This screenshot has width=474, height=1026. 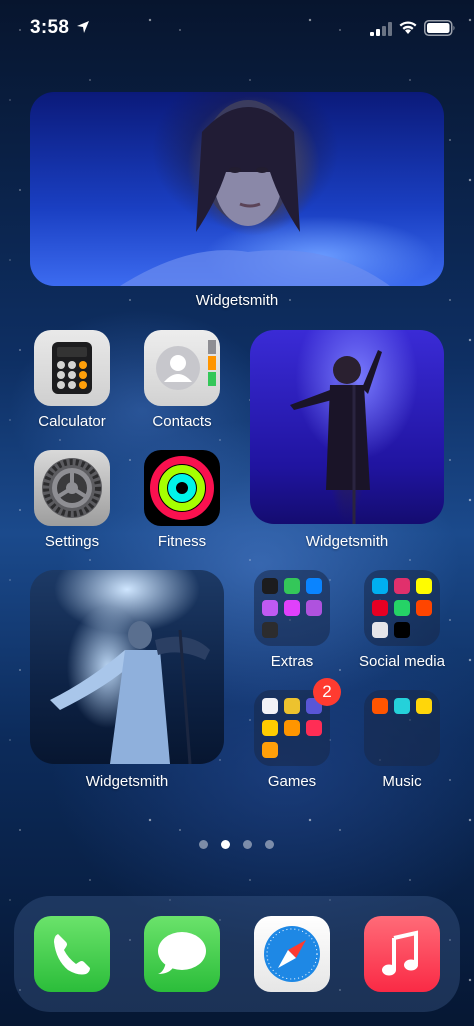 I want to click on camera-icon, so click(x=380, y=630).